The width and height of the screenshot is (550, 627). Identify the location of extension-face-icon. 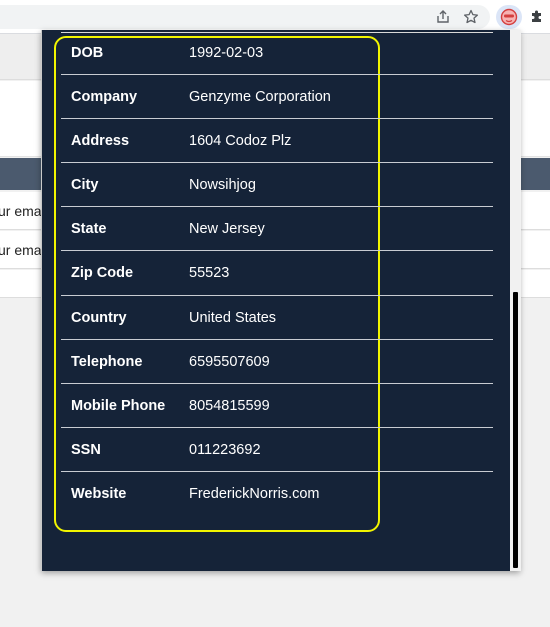
(509, 17).